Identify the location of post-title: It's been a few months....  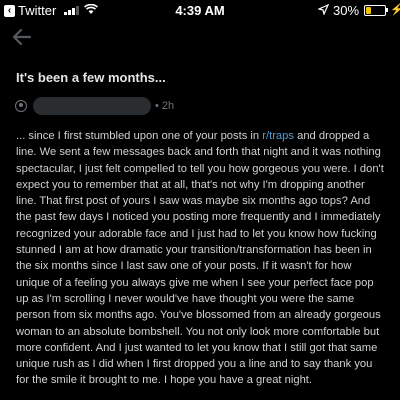
(91, 77).